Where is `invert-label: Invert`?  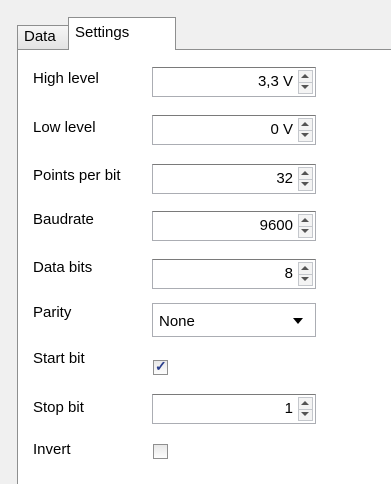 invert-label: Invert is located at coordinates (52, 449).